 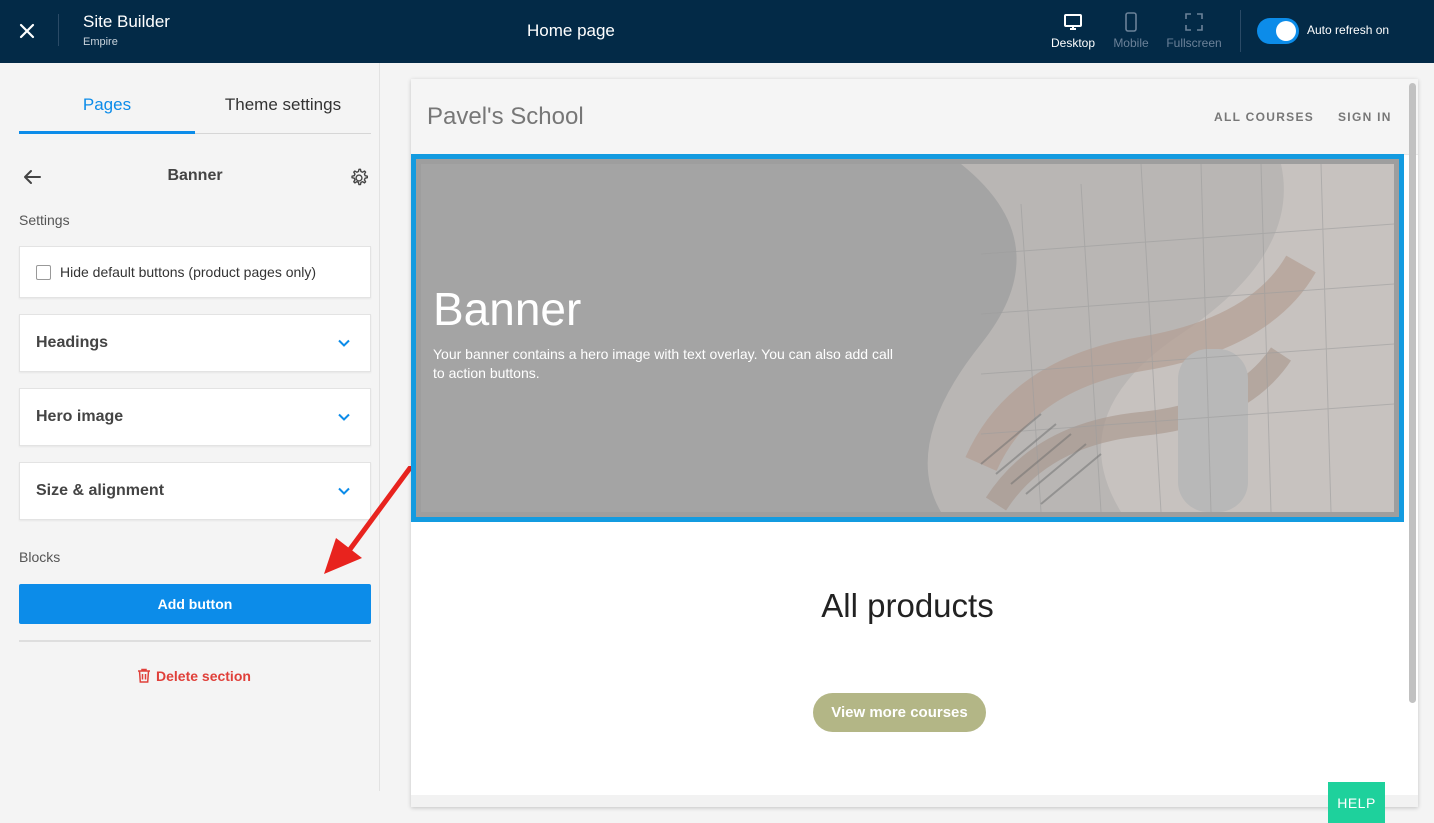 What do you see at coordinates (899, 712) in the screenshot?
I see `view-more-courses-button: View more courses` at bounding box center [899, 712].